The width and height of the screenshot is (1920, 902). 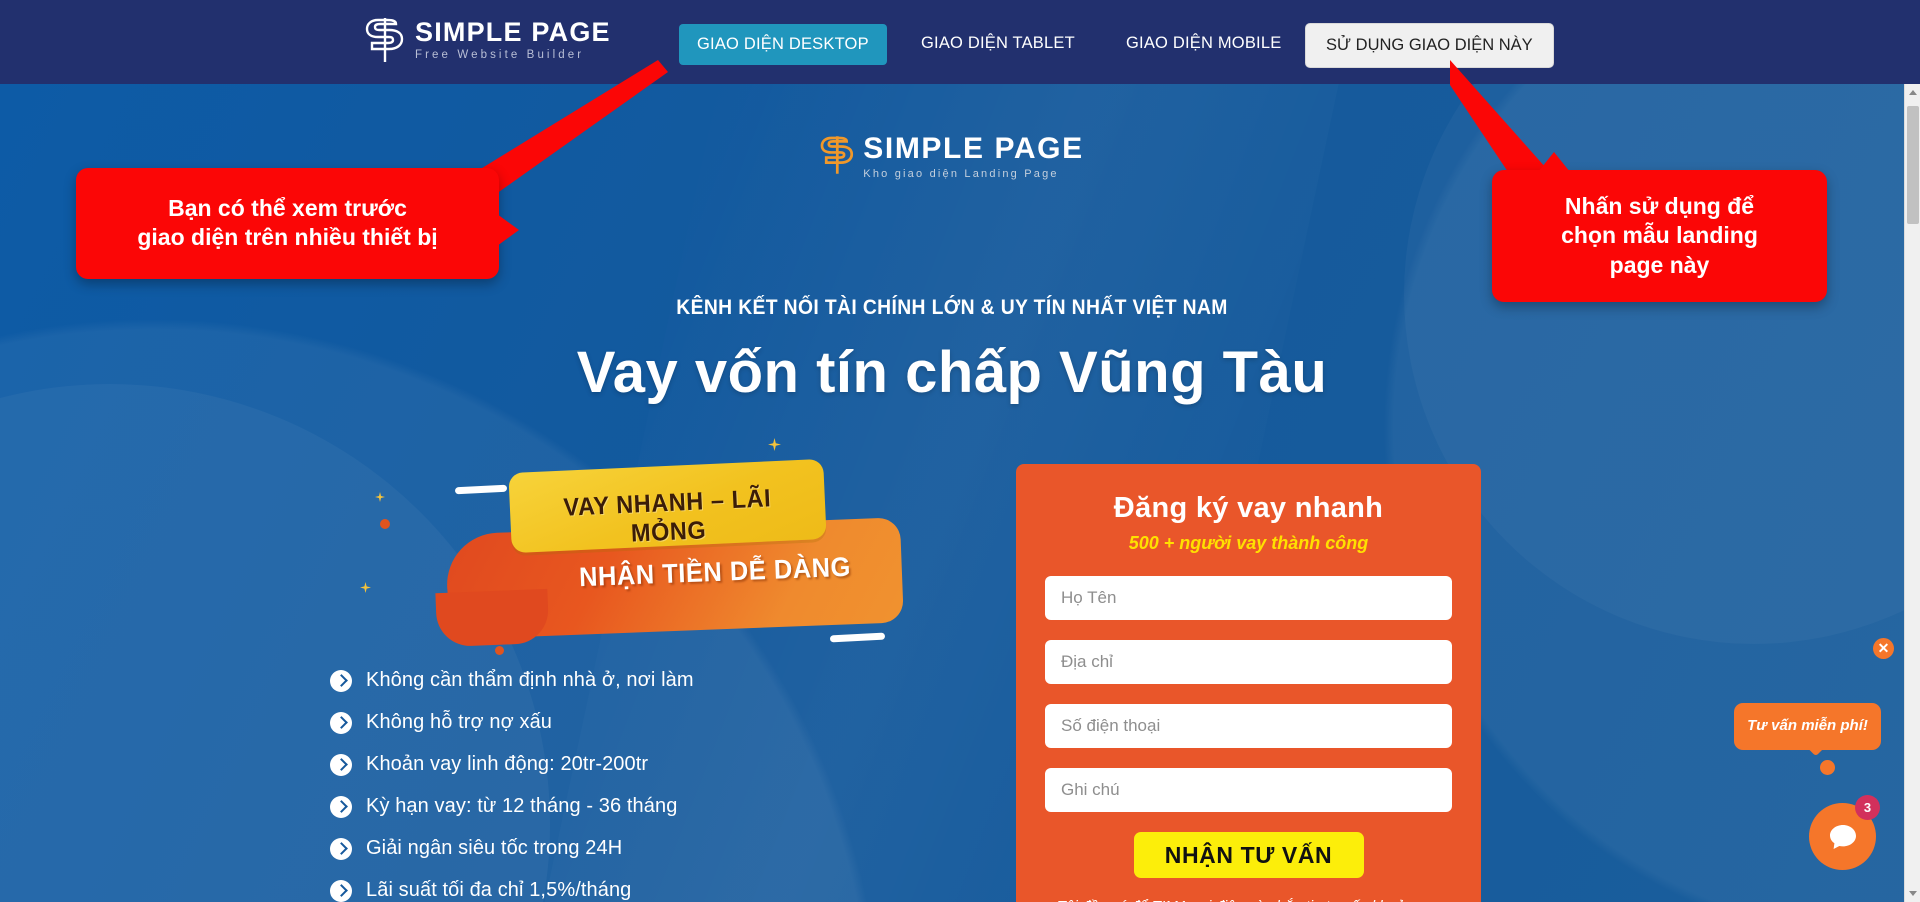 I want to click on annotation-line: Nhấn sử dụng để, so click(x=1659, y=206).